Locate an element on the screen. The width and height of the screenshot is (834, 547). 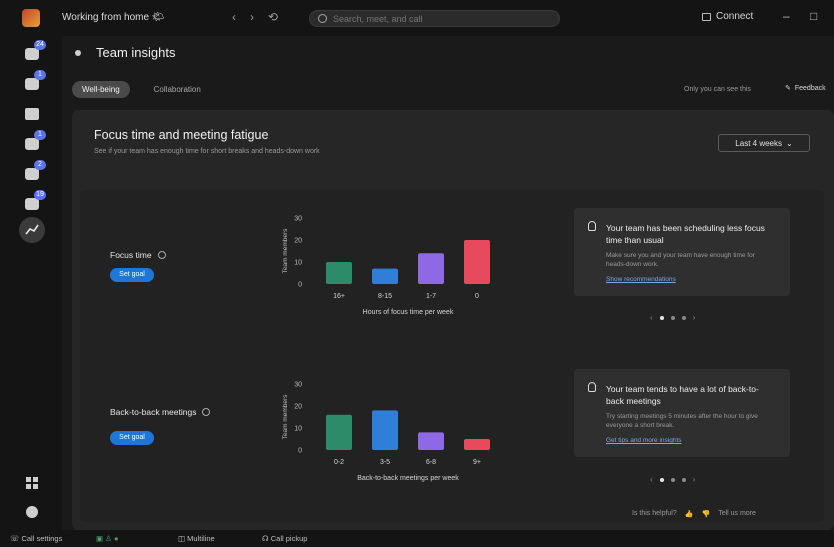
date-range-dropdown: Last 4 weeks ⌄ is located at coordinates (764, 143).